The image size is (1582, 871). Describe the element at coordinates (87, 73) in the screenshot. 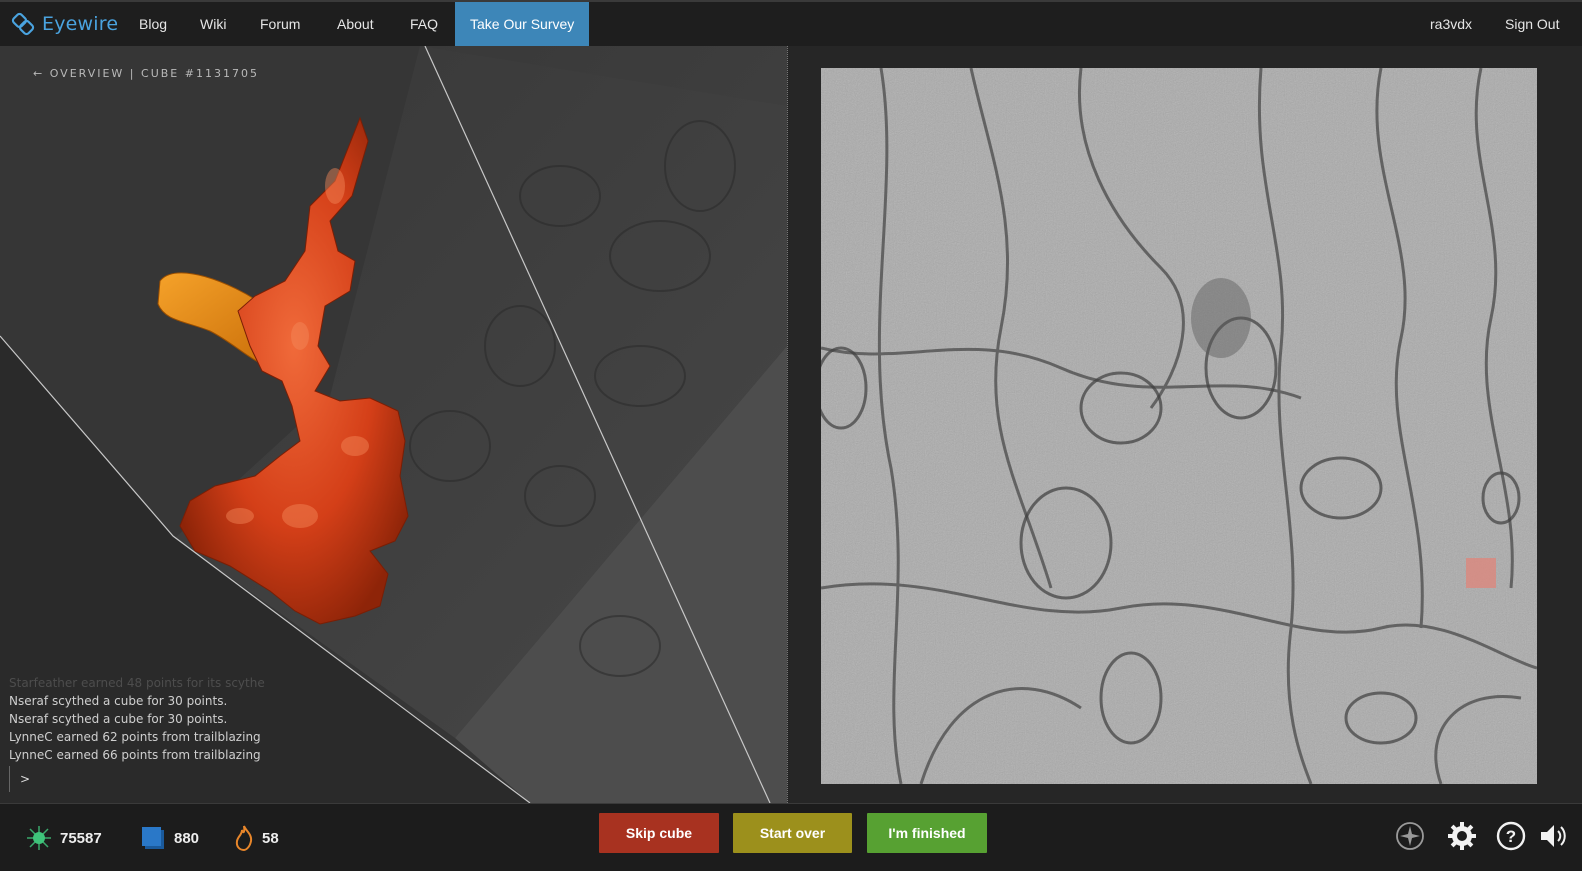

I see `overview-link: OVERVIEW` at that location.